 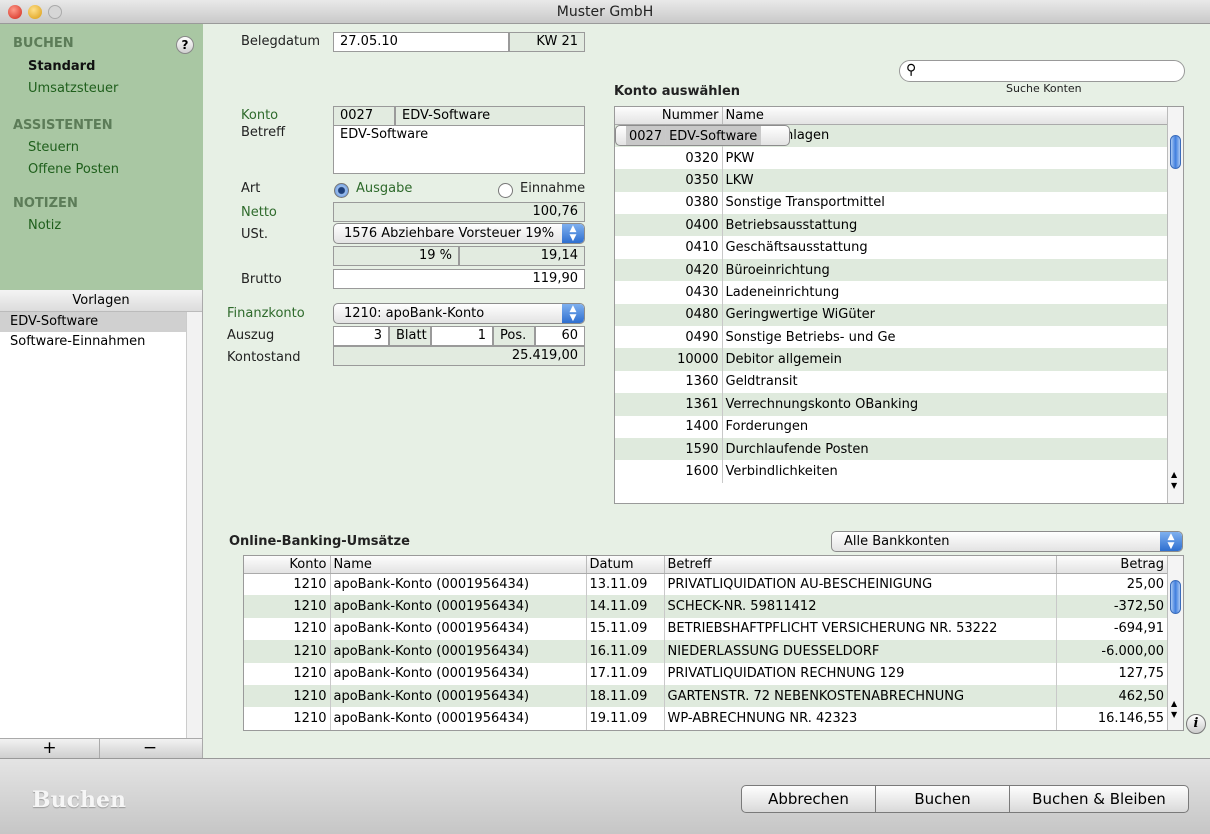 I want to click on online-scroll-thumb, so click(x=1175, y=597).